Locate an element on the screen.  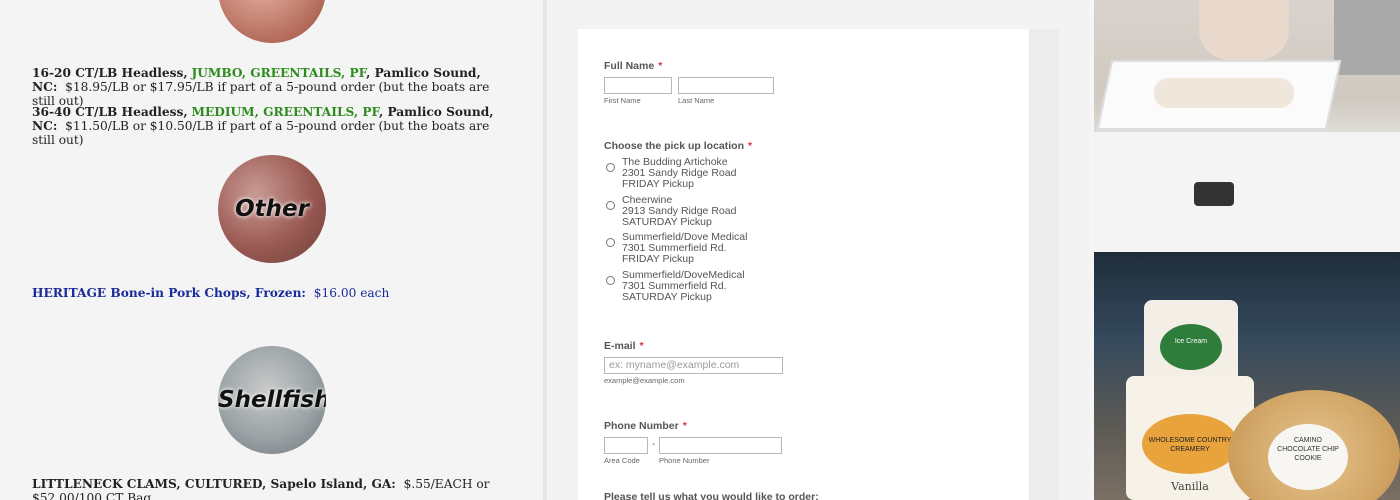
email-placeholder: ex: myname@example.com is located at coordinates (674, 365).